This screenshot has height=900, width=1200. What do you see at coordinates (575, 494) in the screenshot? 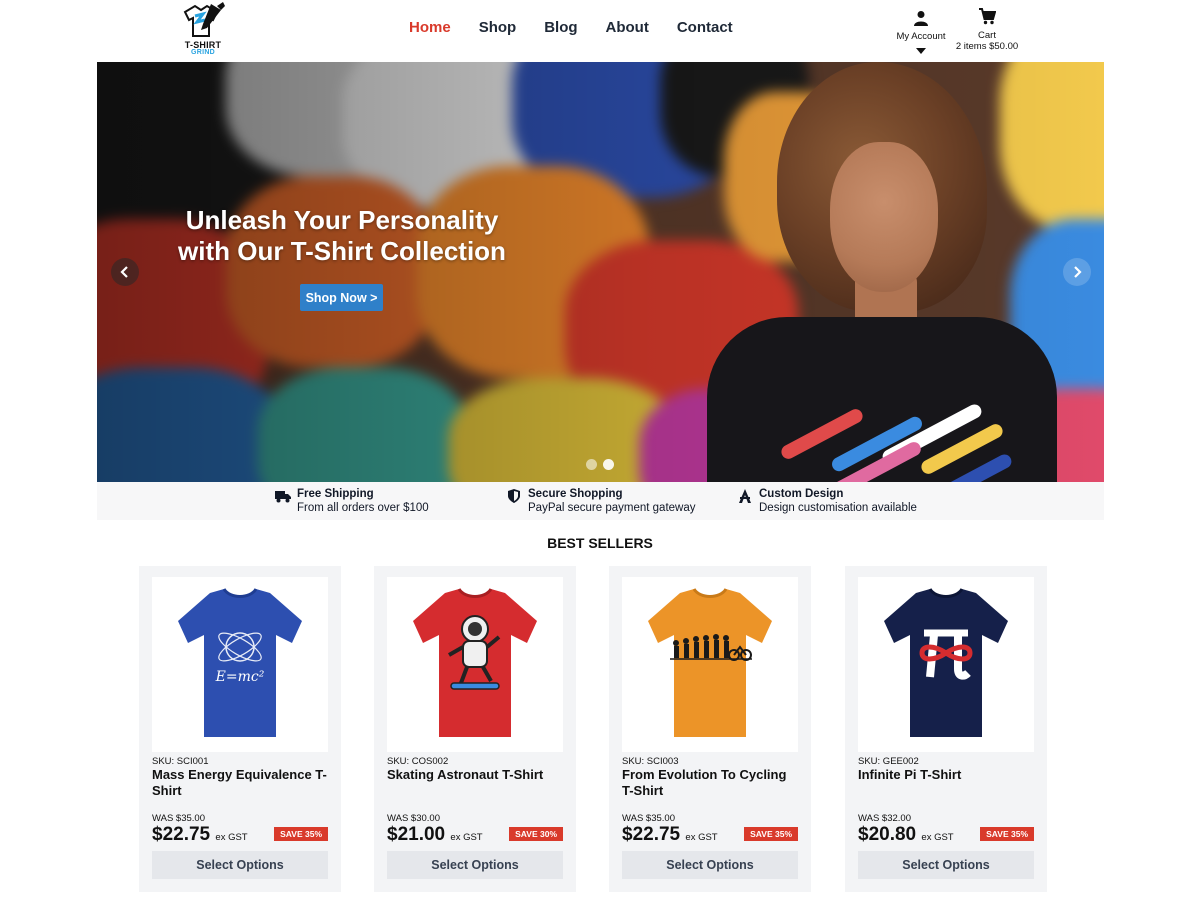
I see `feature-title: Secure Shopping` at bounding box center [575, 494].